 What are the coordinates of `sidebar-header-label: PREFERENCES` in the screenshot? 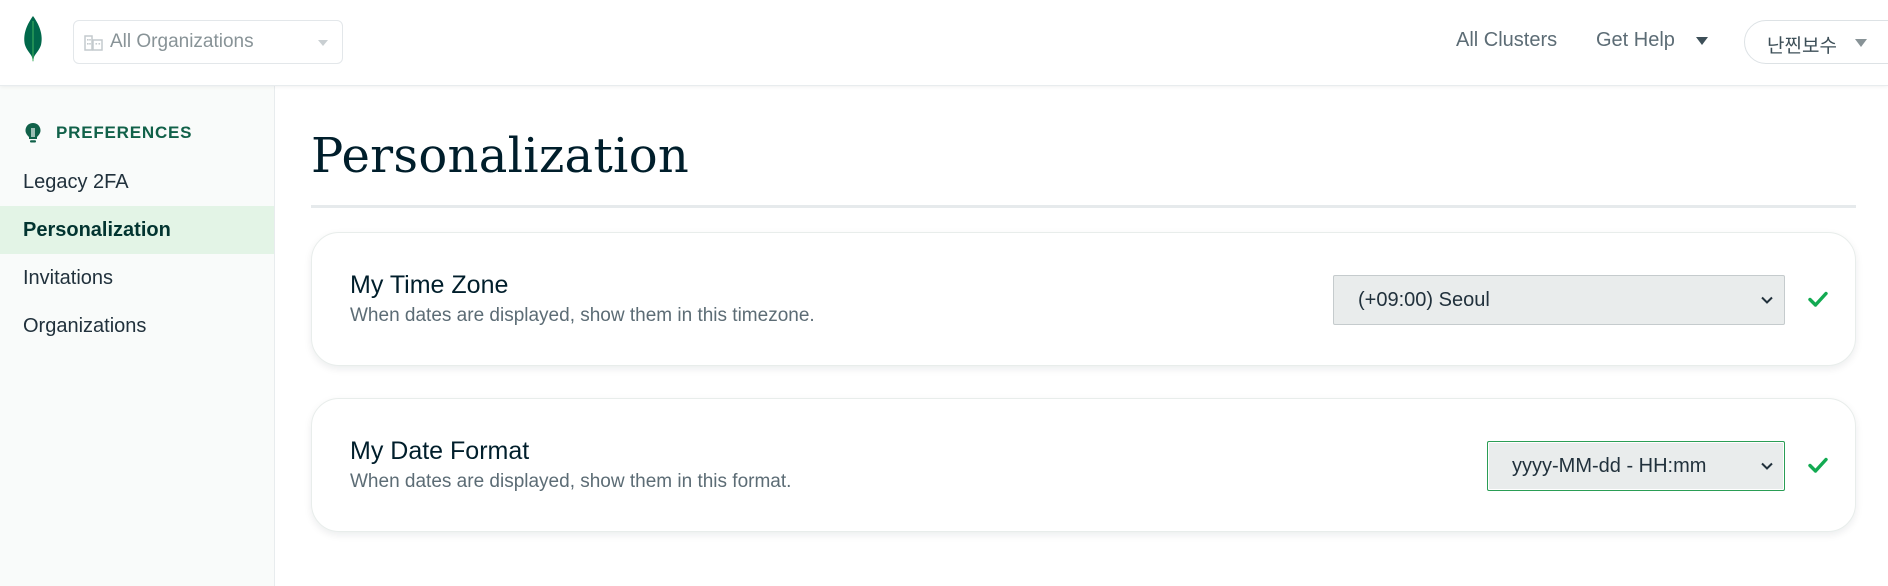 It's located at (124, 132).